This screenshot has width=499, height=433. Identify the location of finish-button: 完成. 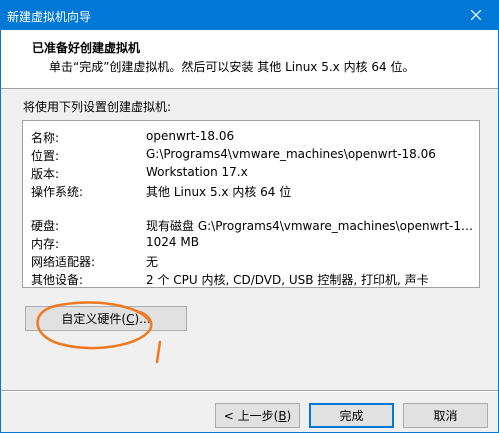
(351, 415).